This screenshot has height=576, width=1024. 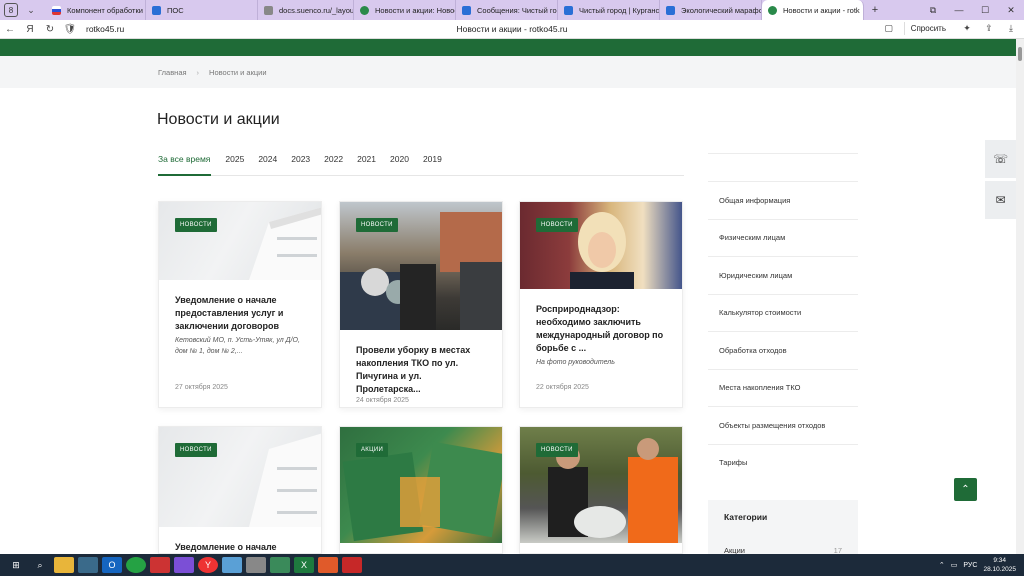 I want to click on language-indicator: РУС, so click(x=970, y=565).